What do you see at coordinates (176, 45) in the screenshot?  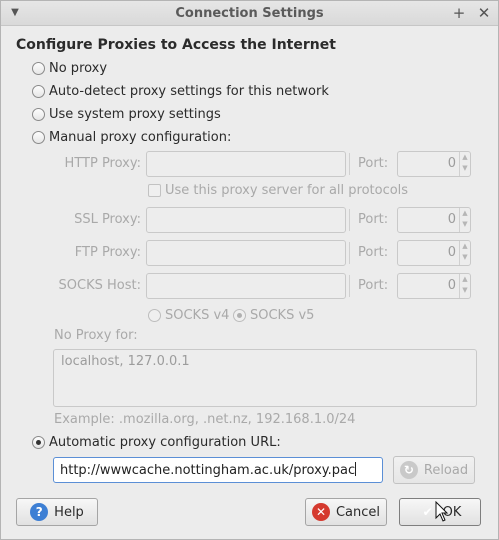 I see `section-heading: Configure Proxies to Access the Internet` at bounding box center [176, 45].